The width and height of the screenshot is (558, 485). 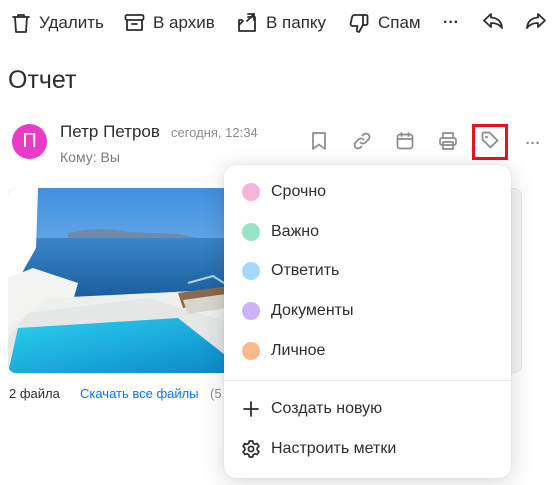 What do you see at coordinates (305, 270) in the screenshot?
I see `label-item-label: Ответить` at bounding box center [305, 270].